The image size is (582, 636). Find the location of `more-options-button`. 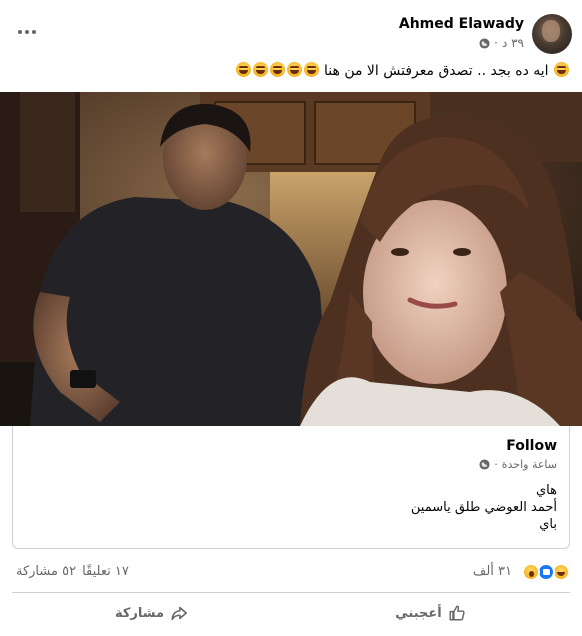

more-options-button is located at coordinates (32, 32).